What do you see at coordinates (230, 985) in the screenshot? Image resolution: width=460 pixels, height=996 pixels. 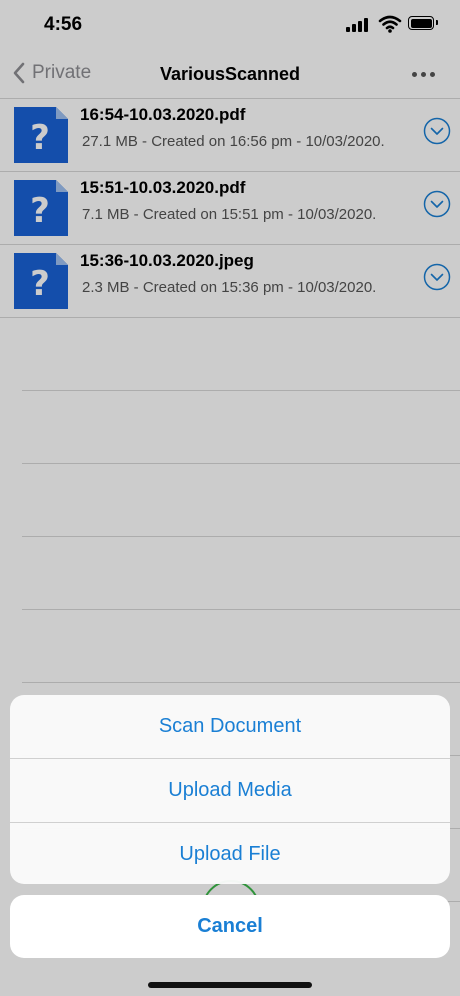 I see `home-indicator` at bounding box center [230, 985].